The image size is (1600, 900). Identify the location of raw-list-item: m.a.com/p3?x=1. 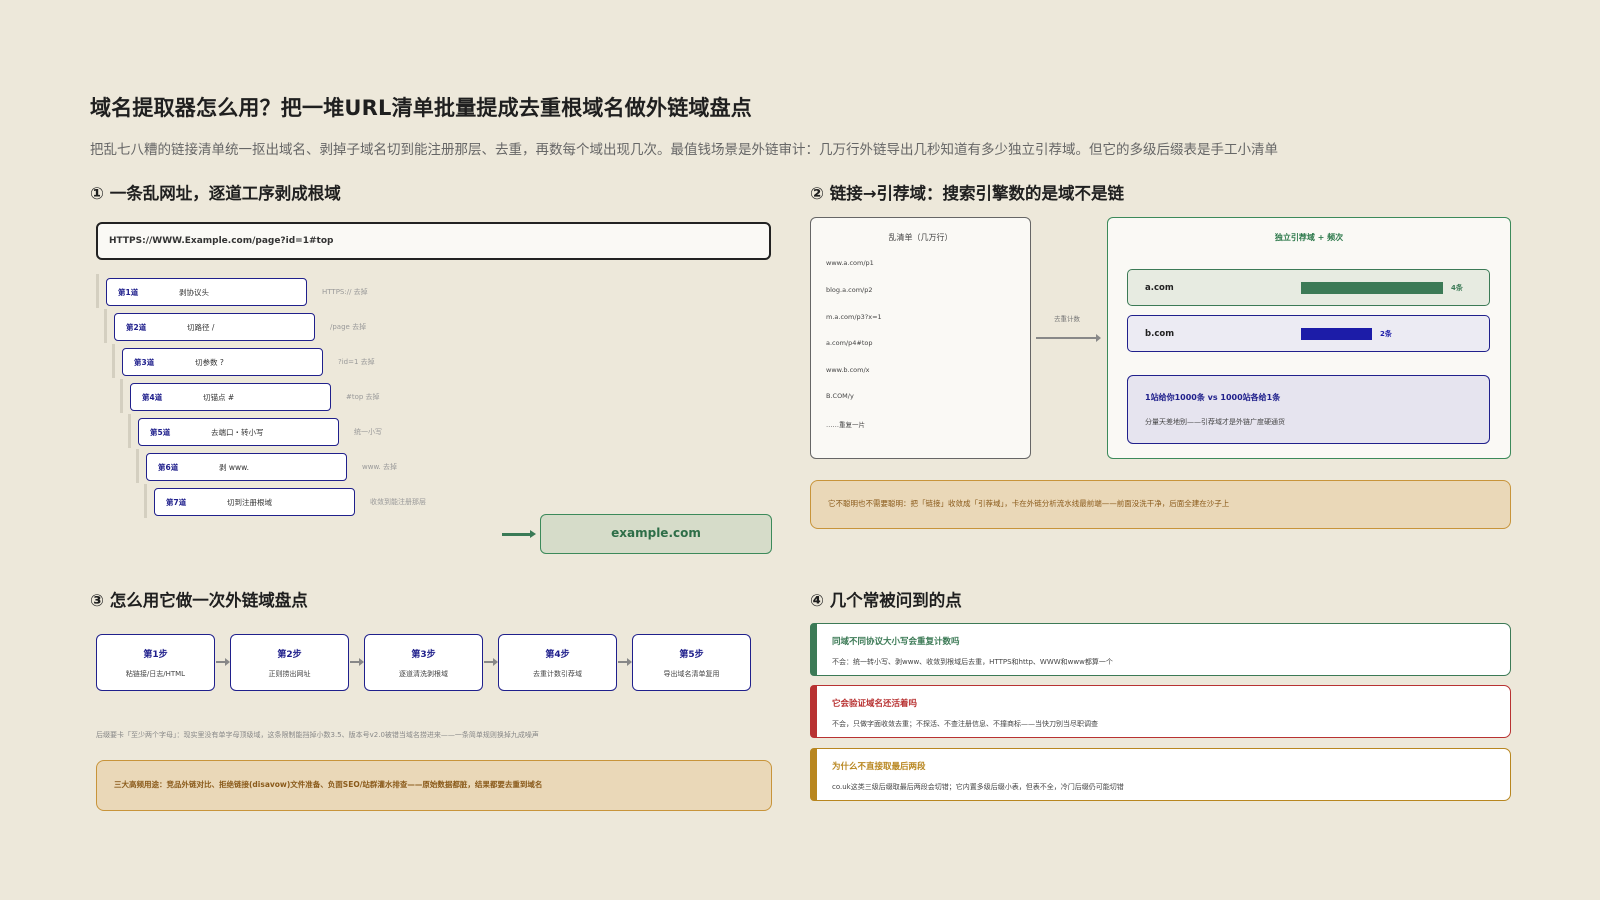
(854, 317).